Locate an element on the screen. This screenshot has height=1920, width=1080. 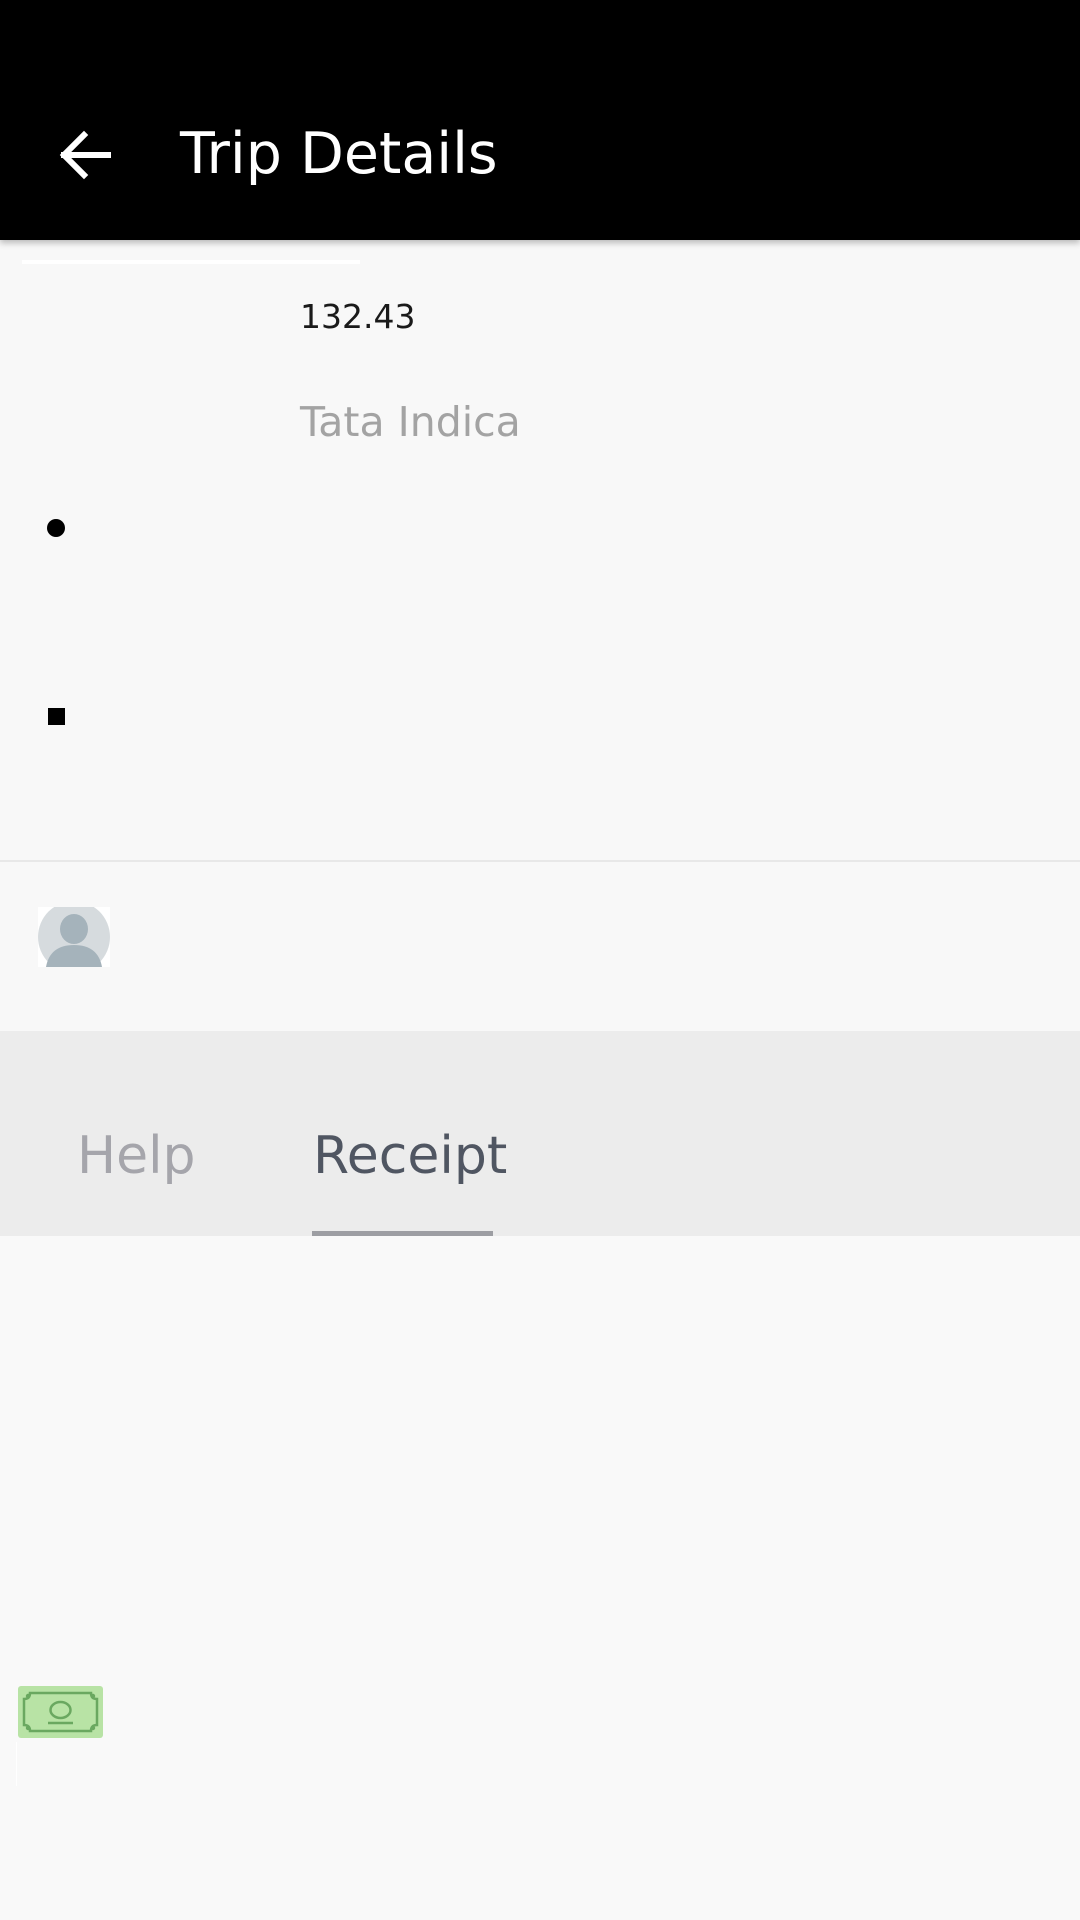
page-title: Trip Details is located at coordinates (339, 154).